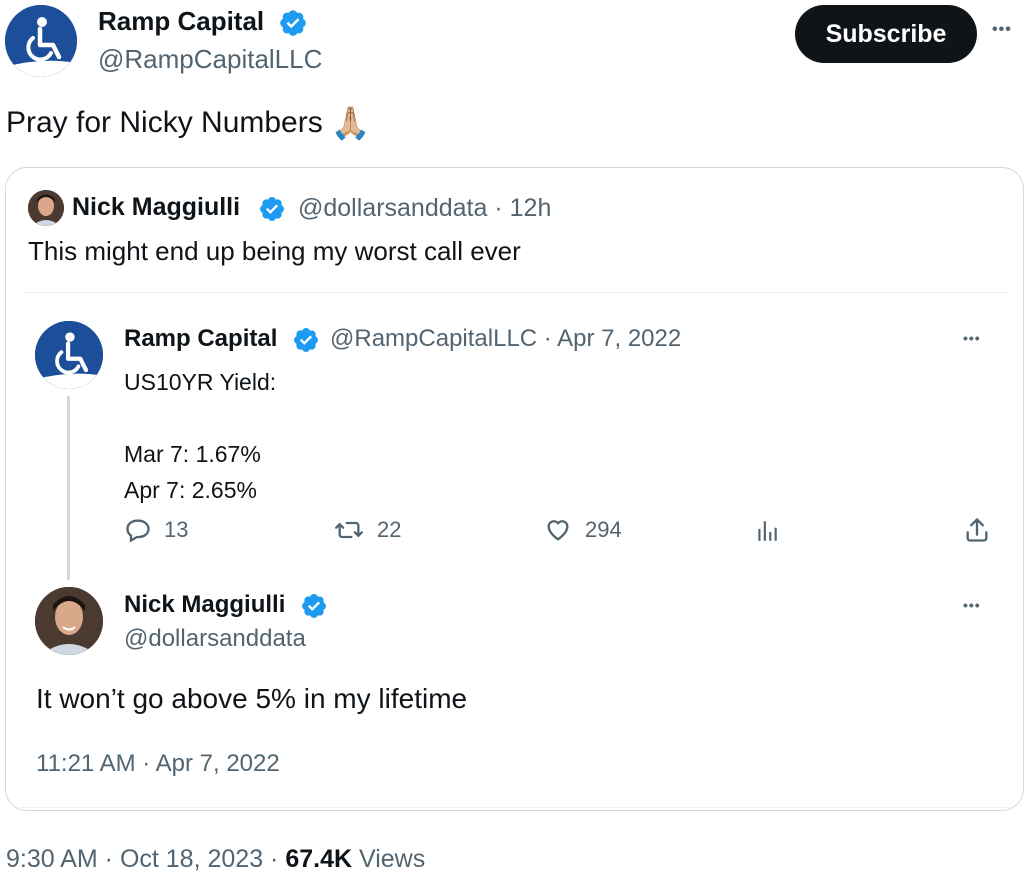 The height and width of the screenshot is (884, 1028). What do you see at coordinates (215, 638) in the screenshot?
I see `embedded-reply-handle: @dollarsanddata` at bounding box center [215, 638].